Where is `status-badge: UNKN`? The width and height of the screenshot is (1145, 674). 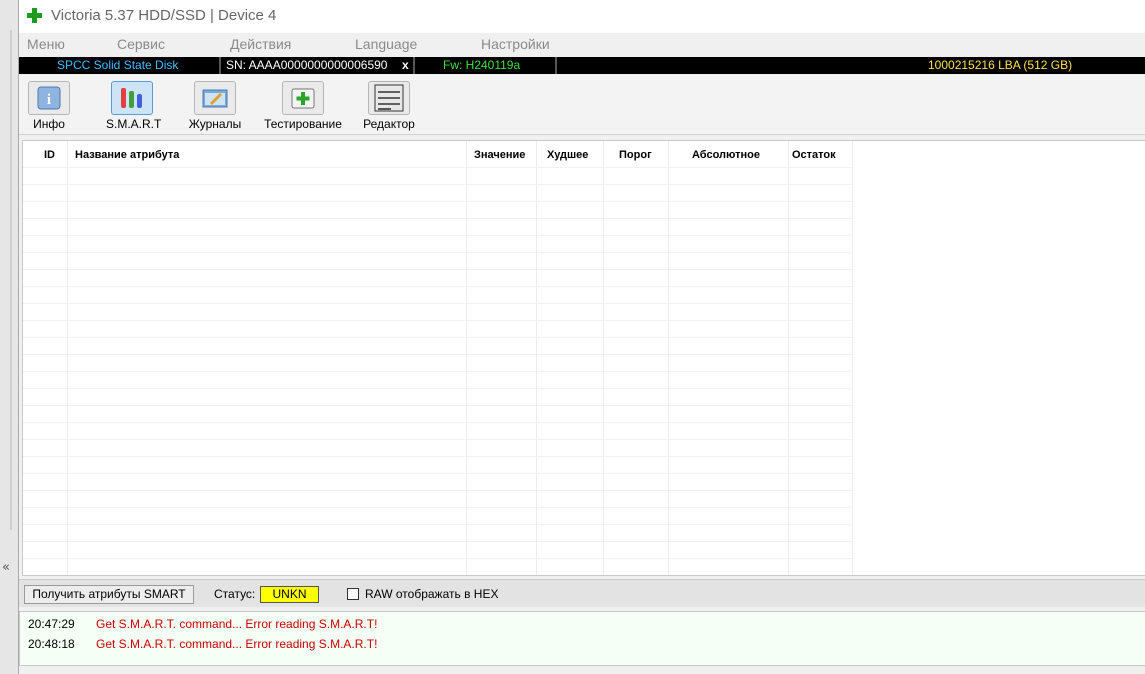
status-badge: UNKN is located at coordinates (289, 594).